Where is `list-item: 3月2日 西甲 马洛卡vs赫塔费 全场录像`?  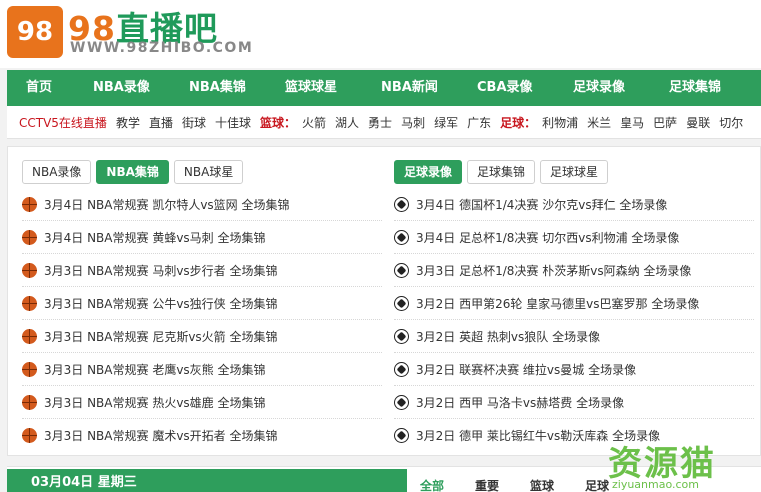
list-item: 3月2日 西甲 马洛卡vs赫塔费 全场录像 is located at coordinates (574, 402).